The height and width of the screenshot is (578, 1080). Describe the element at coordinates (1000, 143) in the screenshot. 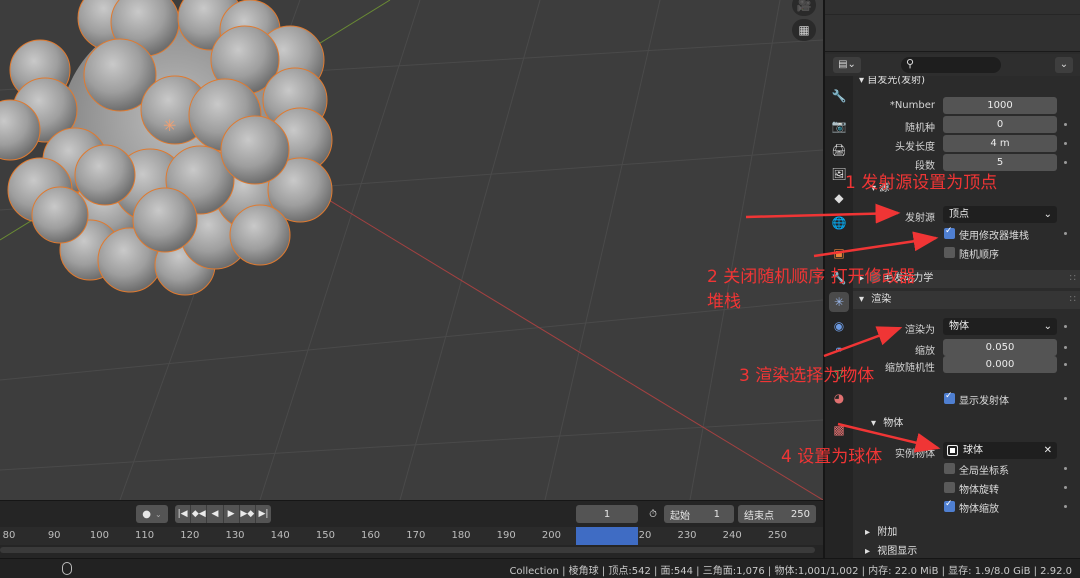

I see `hair-length-field: 4 m` at that location.